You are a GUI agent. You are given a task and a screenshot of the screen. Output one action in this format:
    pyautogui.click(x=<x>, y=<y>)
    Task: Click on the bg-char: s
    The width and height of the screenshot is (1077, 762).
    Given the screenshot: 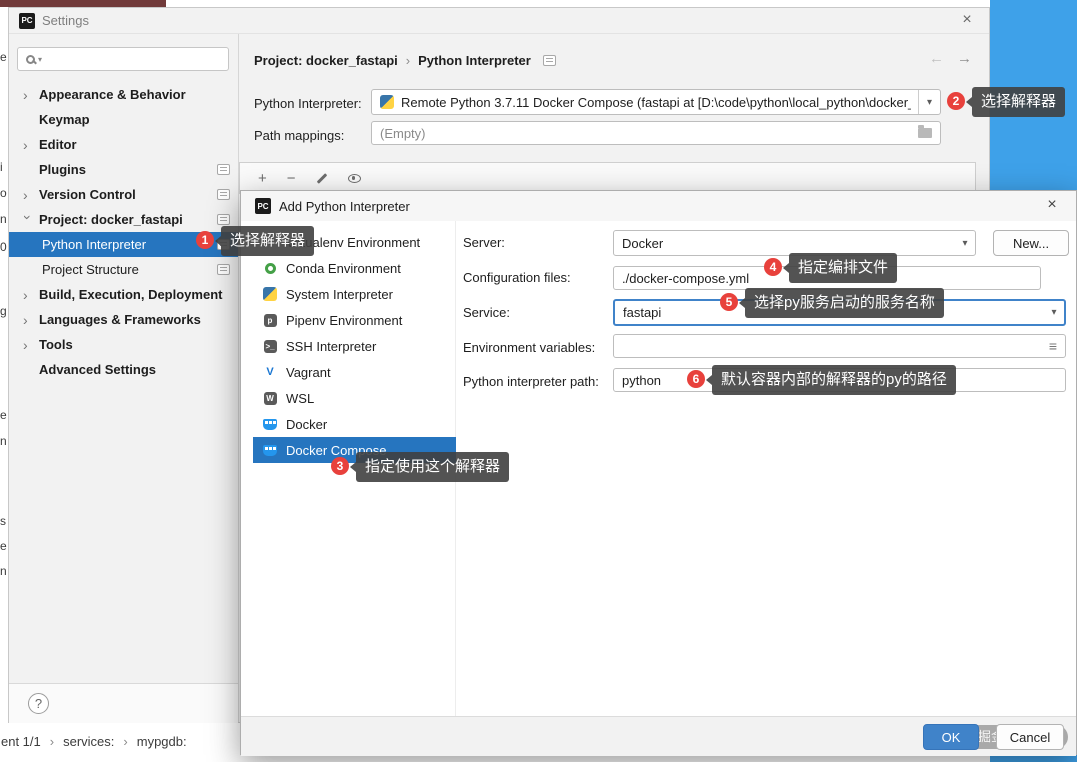 What is the action you would take?
    pyautogui.click(x=3, y=521)
    